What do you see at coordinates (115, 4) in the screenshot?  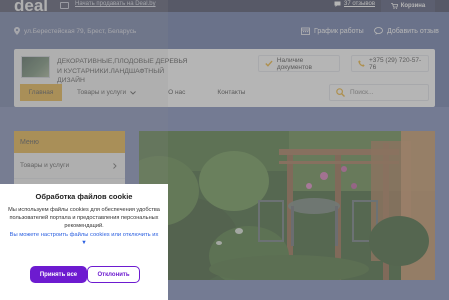 I see `start-selling-link: Начать продавать на Deal.by` at bounding box center [115, 4].